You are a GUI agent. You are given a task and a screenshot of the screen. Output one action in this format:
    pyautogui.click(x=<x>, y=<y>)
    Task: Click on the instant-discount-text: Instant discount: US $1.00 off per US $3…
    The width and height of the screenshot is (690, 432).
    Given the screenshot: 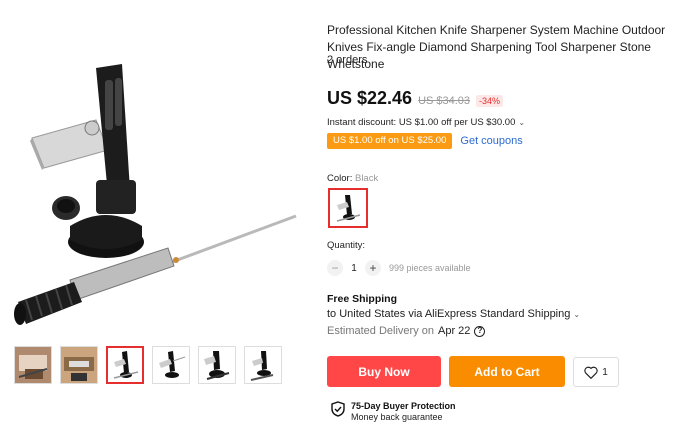 What is the action you would take?
    pyautogui.click(x=421, y=122)
    